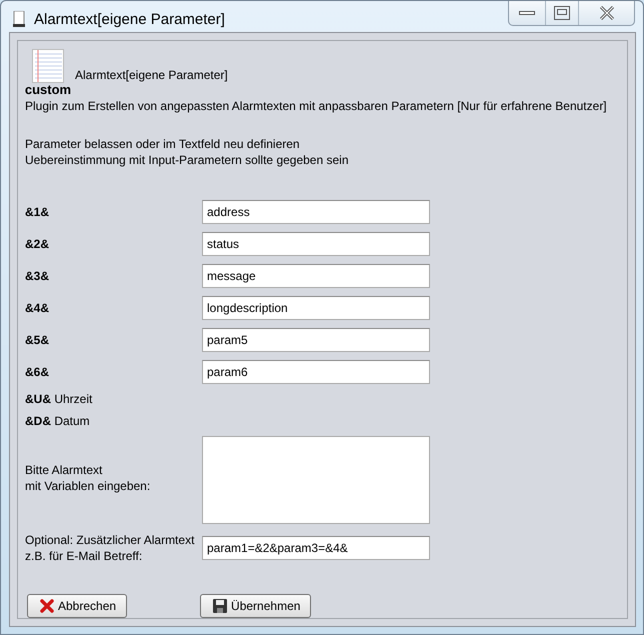 This screenshot has width=644, height=635. Describe the element at coordinates (48, 66) in the screenshot. I see `notepad-icon` at that location.